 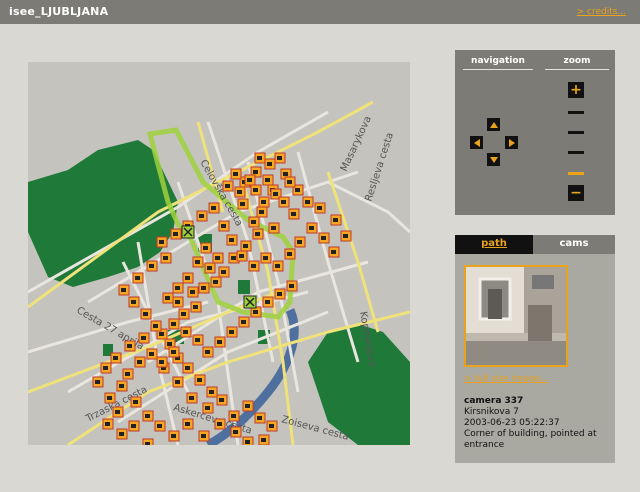 What do you see at coordinates (476, 142) in the screenshot?
I see `pan-left-button` at bounding box center [476, 142].